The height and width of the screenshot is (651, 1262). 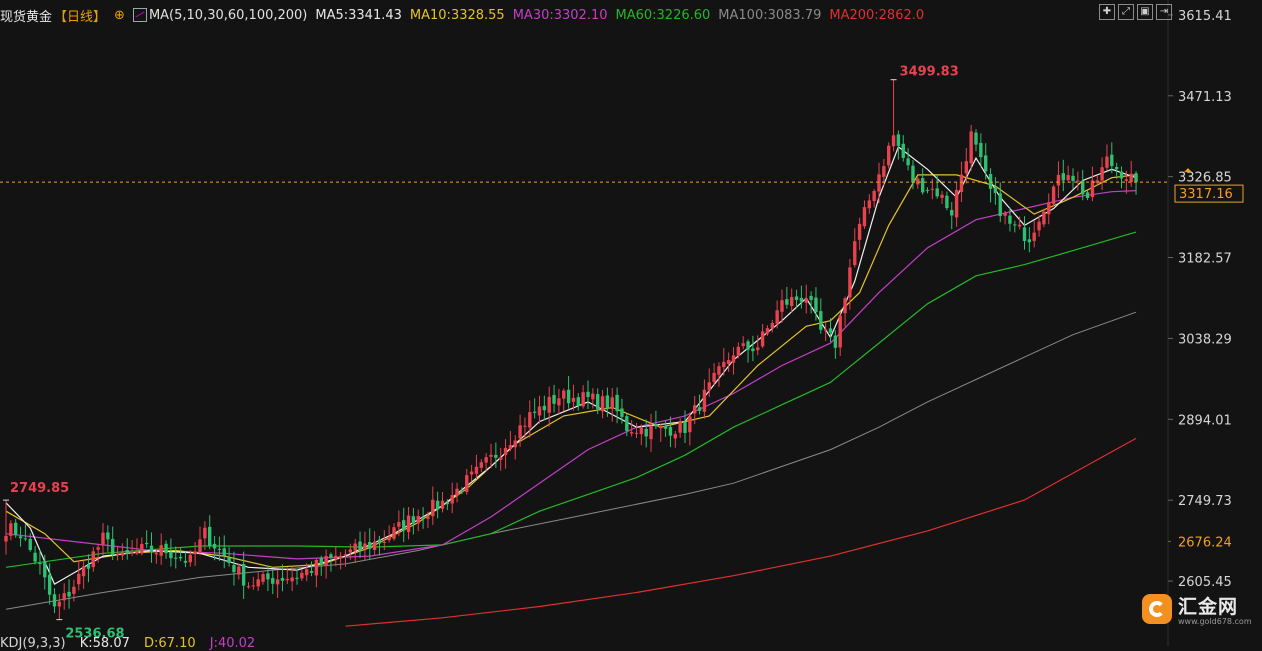 I want to click on kdj-label: KDJ(9,3,3), so click(x=33, y=643).